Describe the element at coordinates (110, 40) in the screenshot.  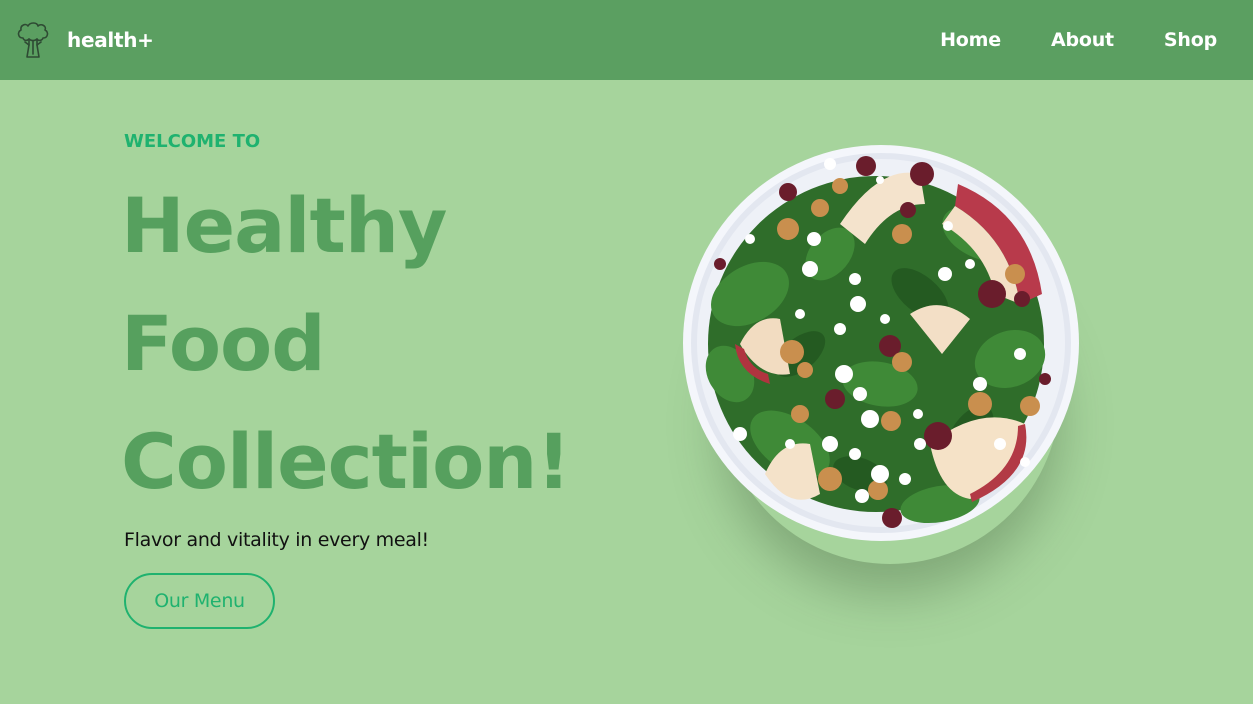
I see `brand-name: health+` at that location.